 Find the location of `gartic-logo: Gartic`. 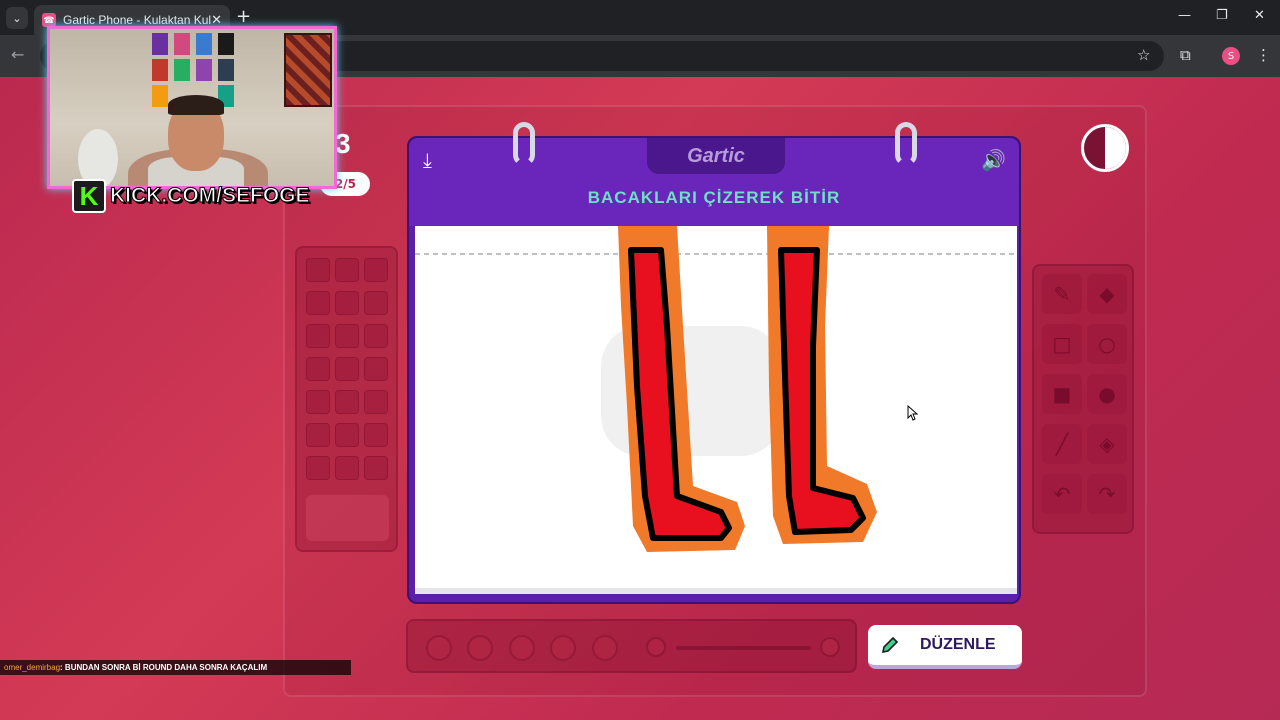

gartic-logo: Gartic is located at coordinates (716, 156).